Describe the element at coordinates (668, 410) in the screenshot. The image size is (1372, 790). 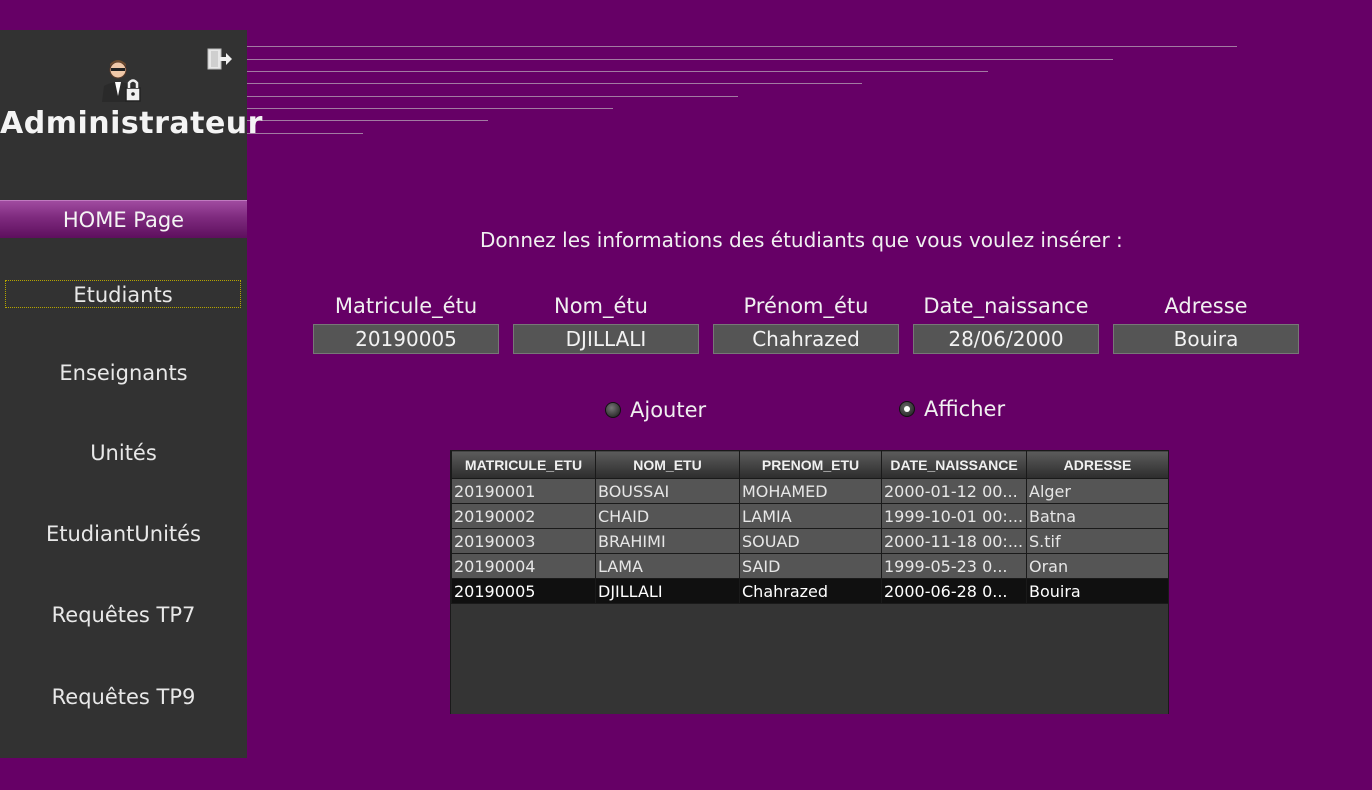
I see `ajouter-label: Ajouter` at that location.